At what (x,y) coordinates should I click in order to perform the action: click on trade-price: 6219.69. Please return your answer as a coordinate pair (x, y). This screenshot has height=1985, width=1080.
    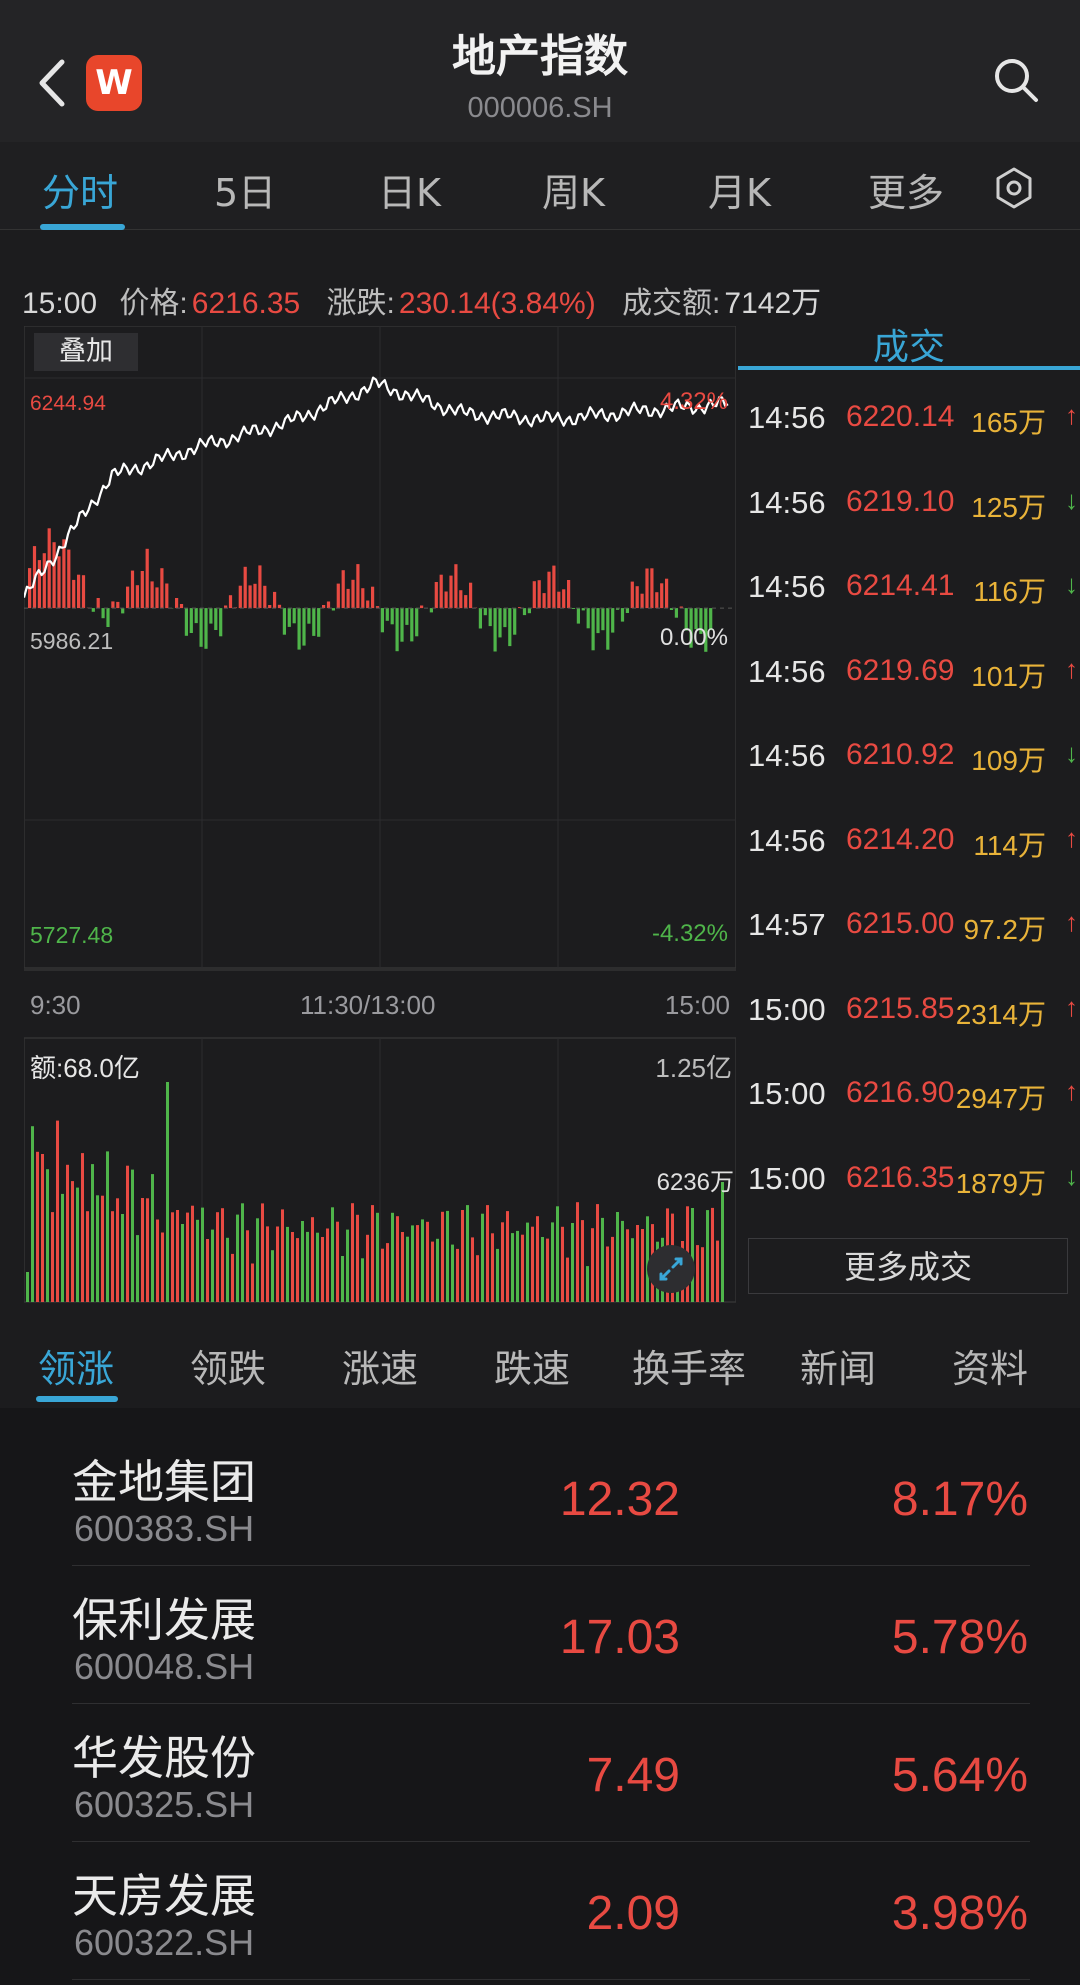
    Looking at the image, I should click on (900, 670).